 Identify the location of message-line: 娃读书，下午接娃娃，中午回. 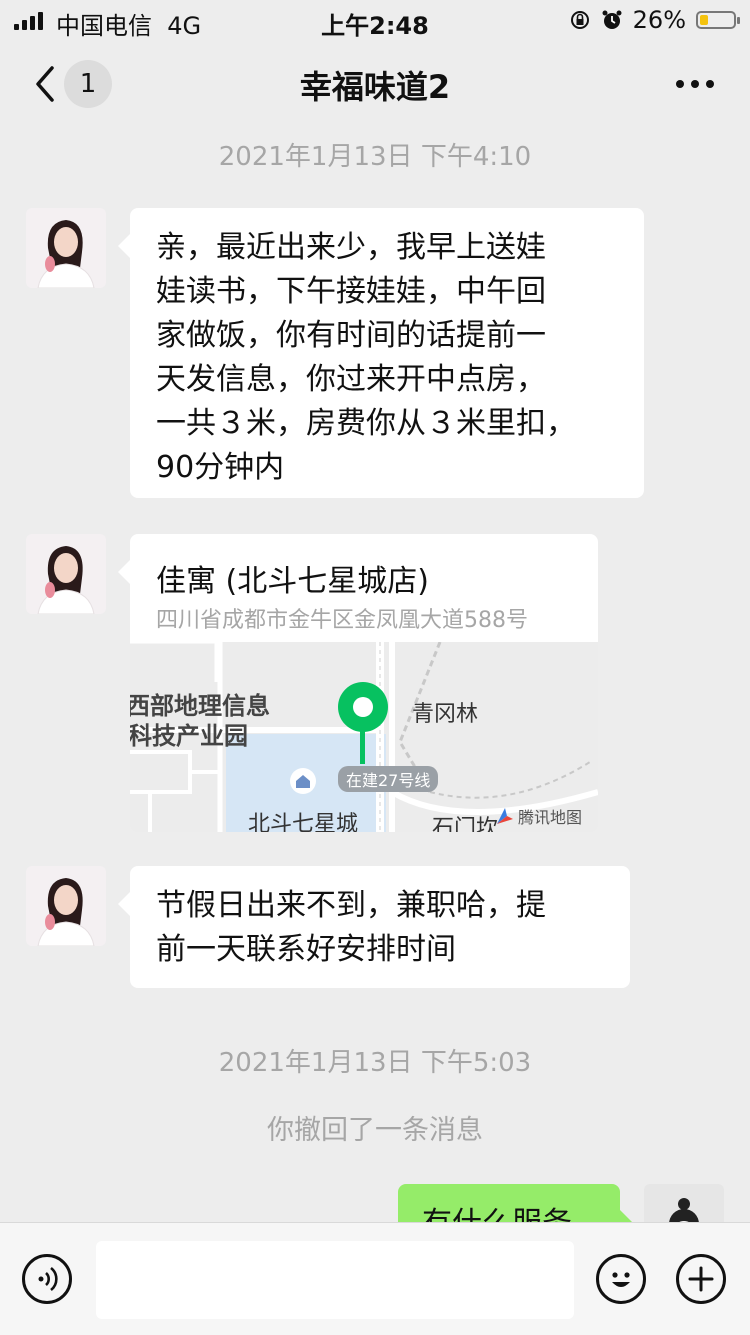
(351, 291).